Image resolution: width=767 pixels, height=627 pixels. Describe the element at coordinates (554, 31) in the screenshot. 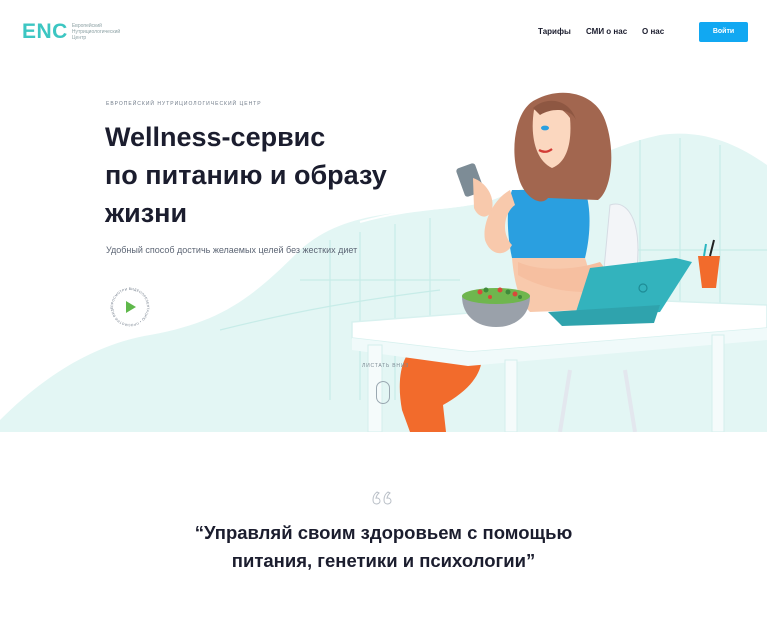

I see `nav-link-tariffs: Тарифы` at that location.